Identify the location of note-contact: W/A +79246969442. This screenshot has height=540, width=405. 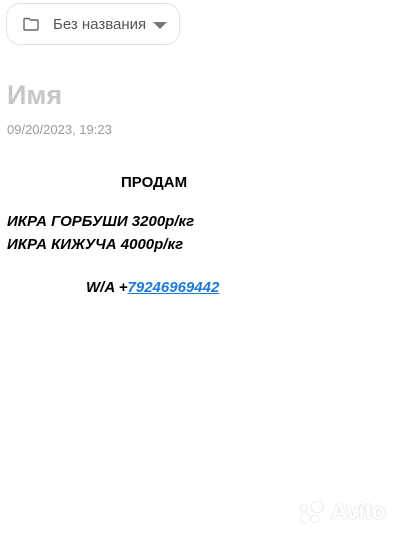
(152, 287).